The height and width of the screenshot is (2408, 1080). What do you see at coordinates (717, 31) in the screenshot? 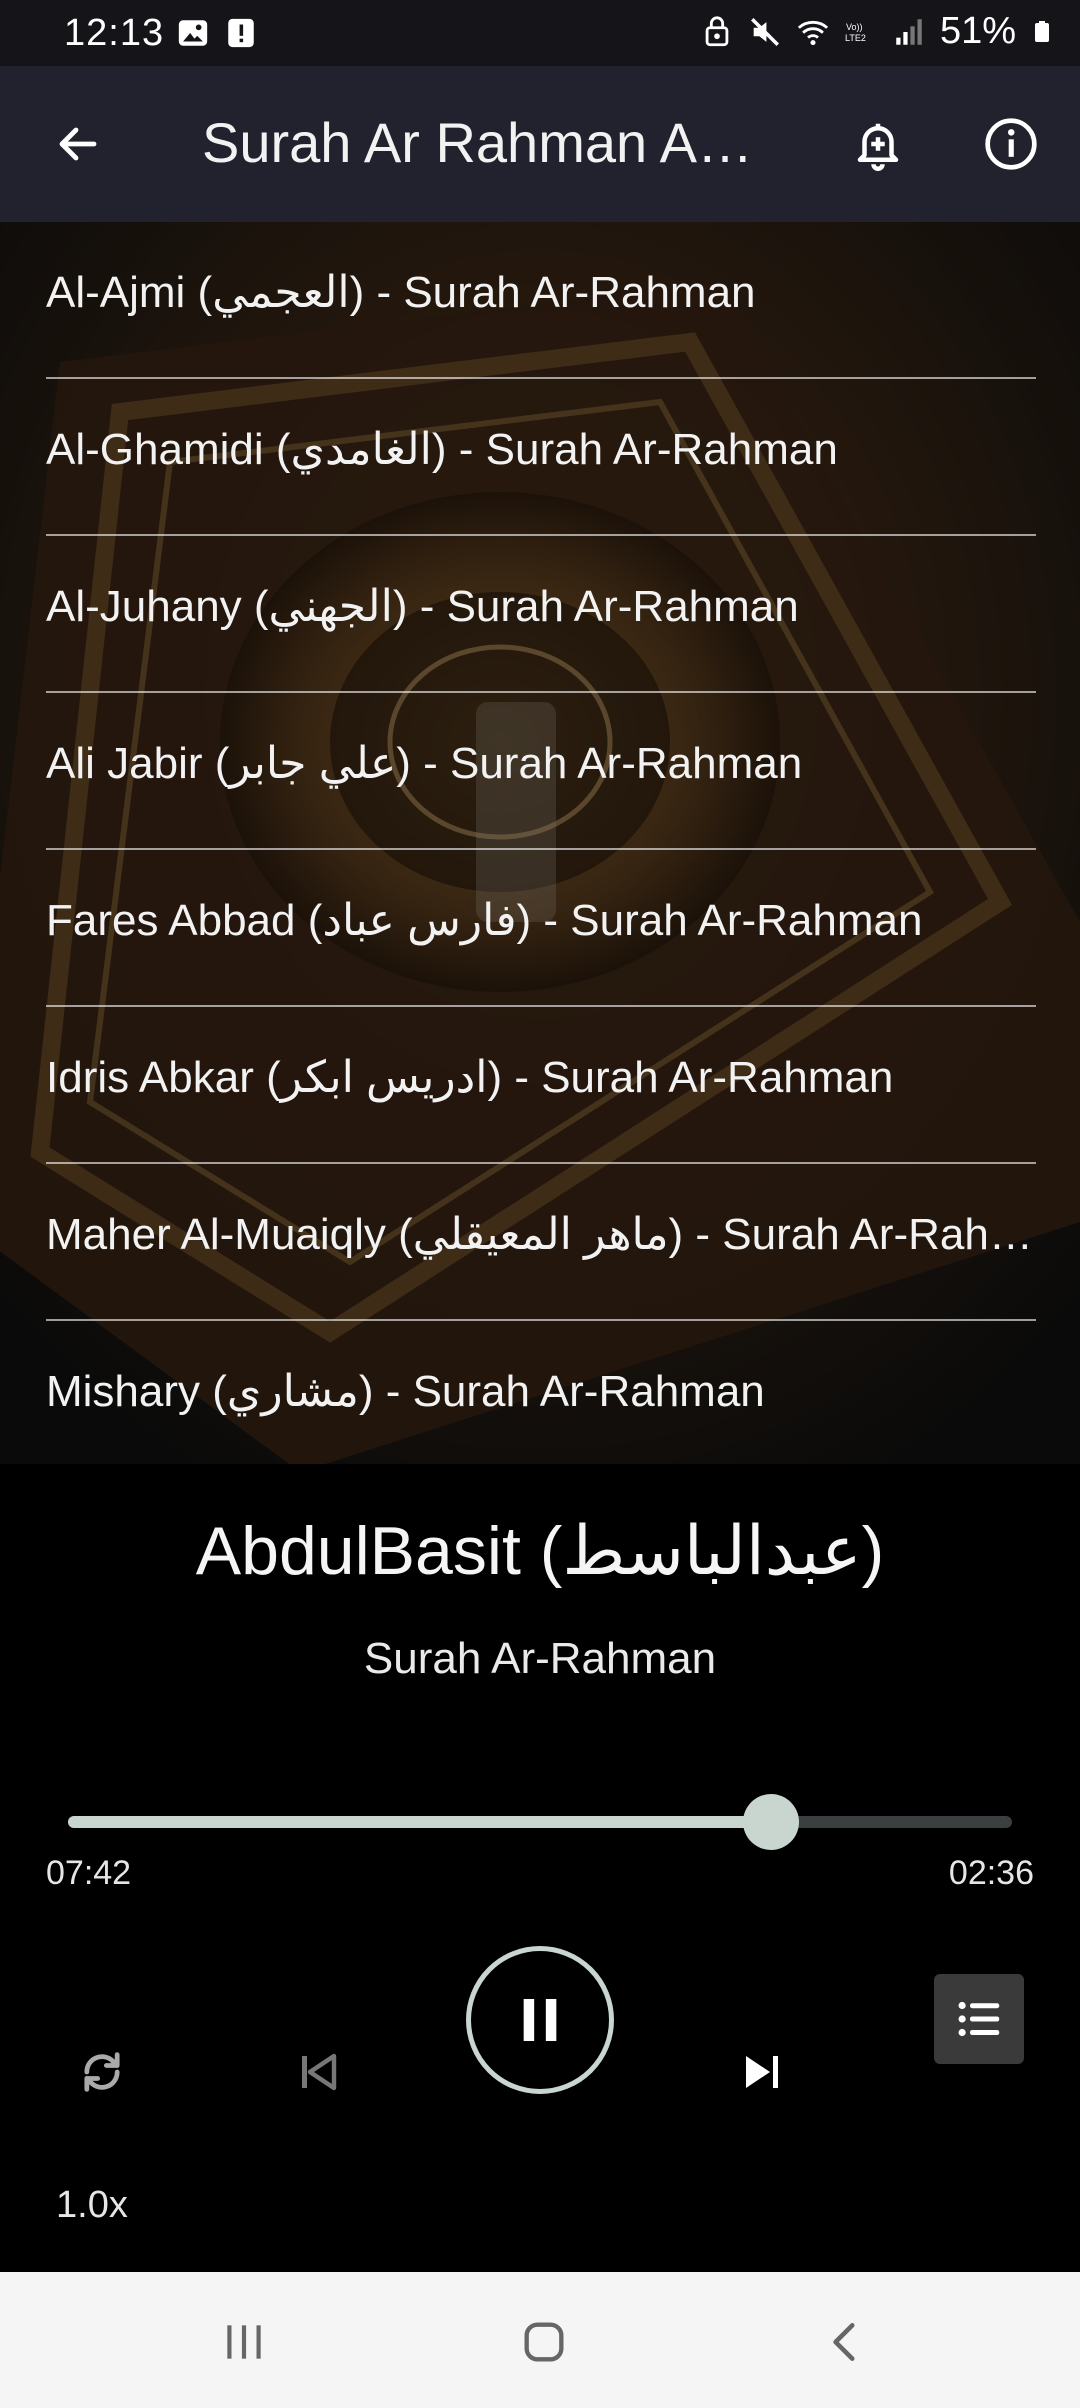
I see `vpn-icon` at bounding box center [717, 31].